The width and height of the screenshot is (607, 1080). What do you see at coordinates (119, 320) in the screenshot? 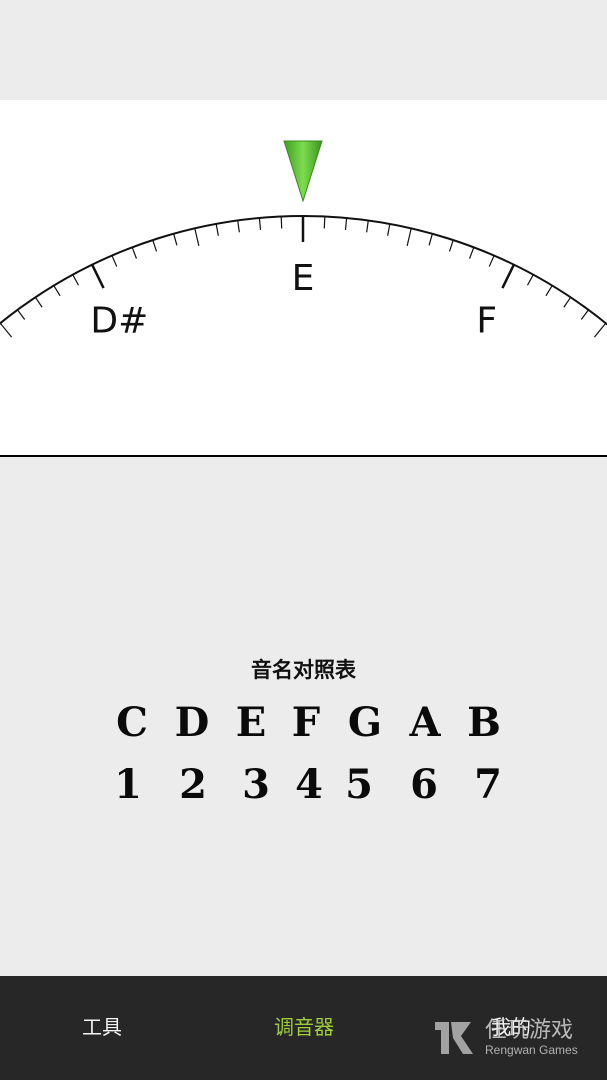
I see `dial-note-d-sharp: D#` at bounding box center [119, 320].